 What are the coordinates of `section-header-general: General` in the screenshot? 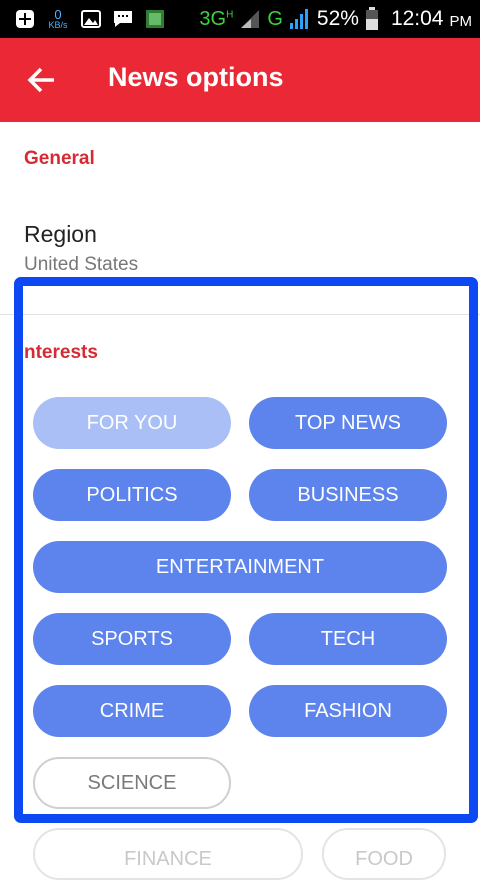 It's located at (59, 158).